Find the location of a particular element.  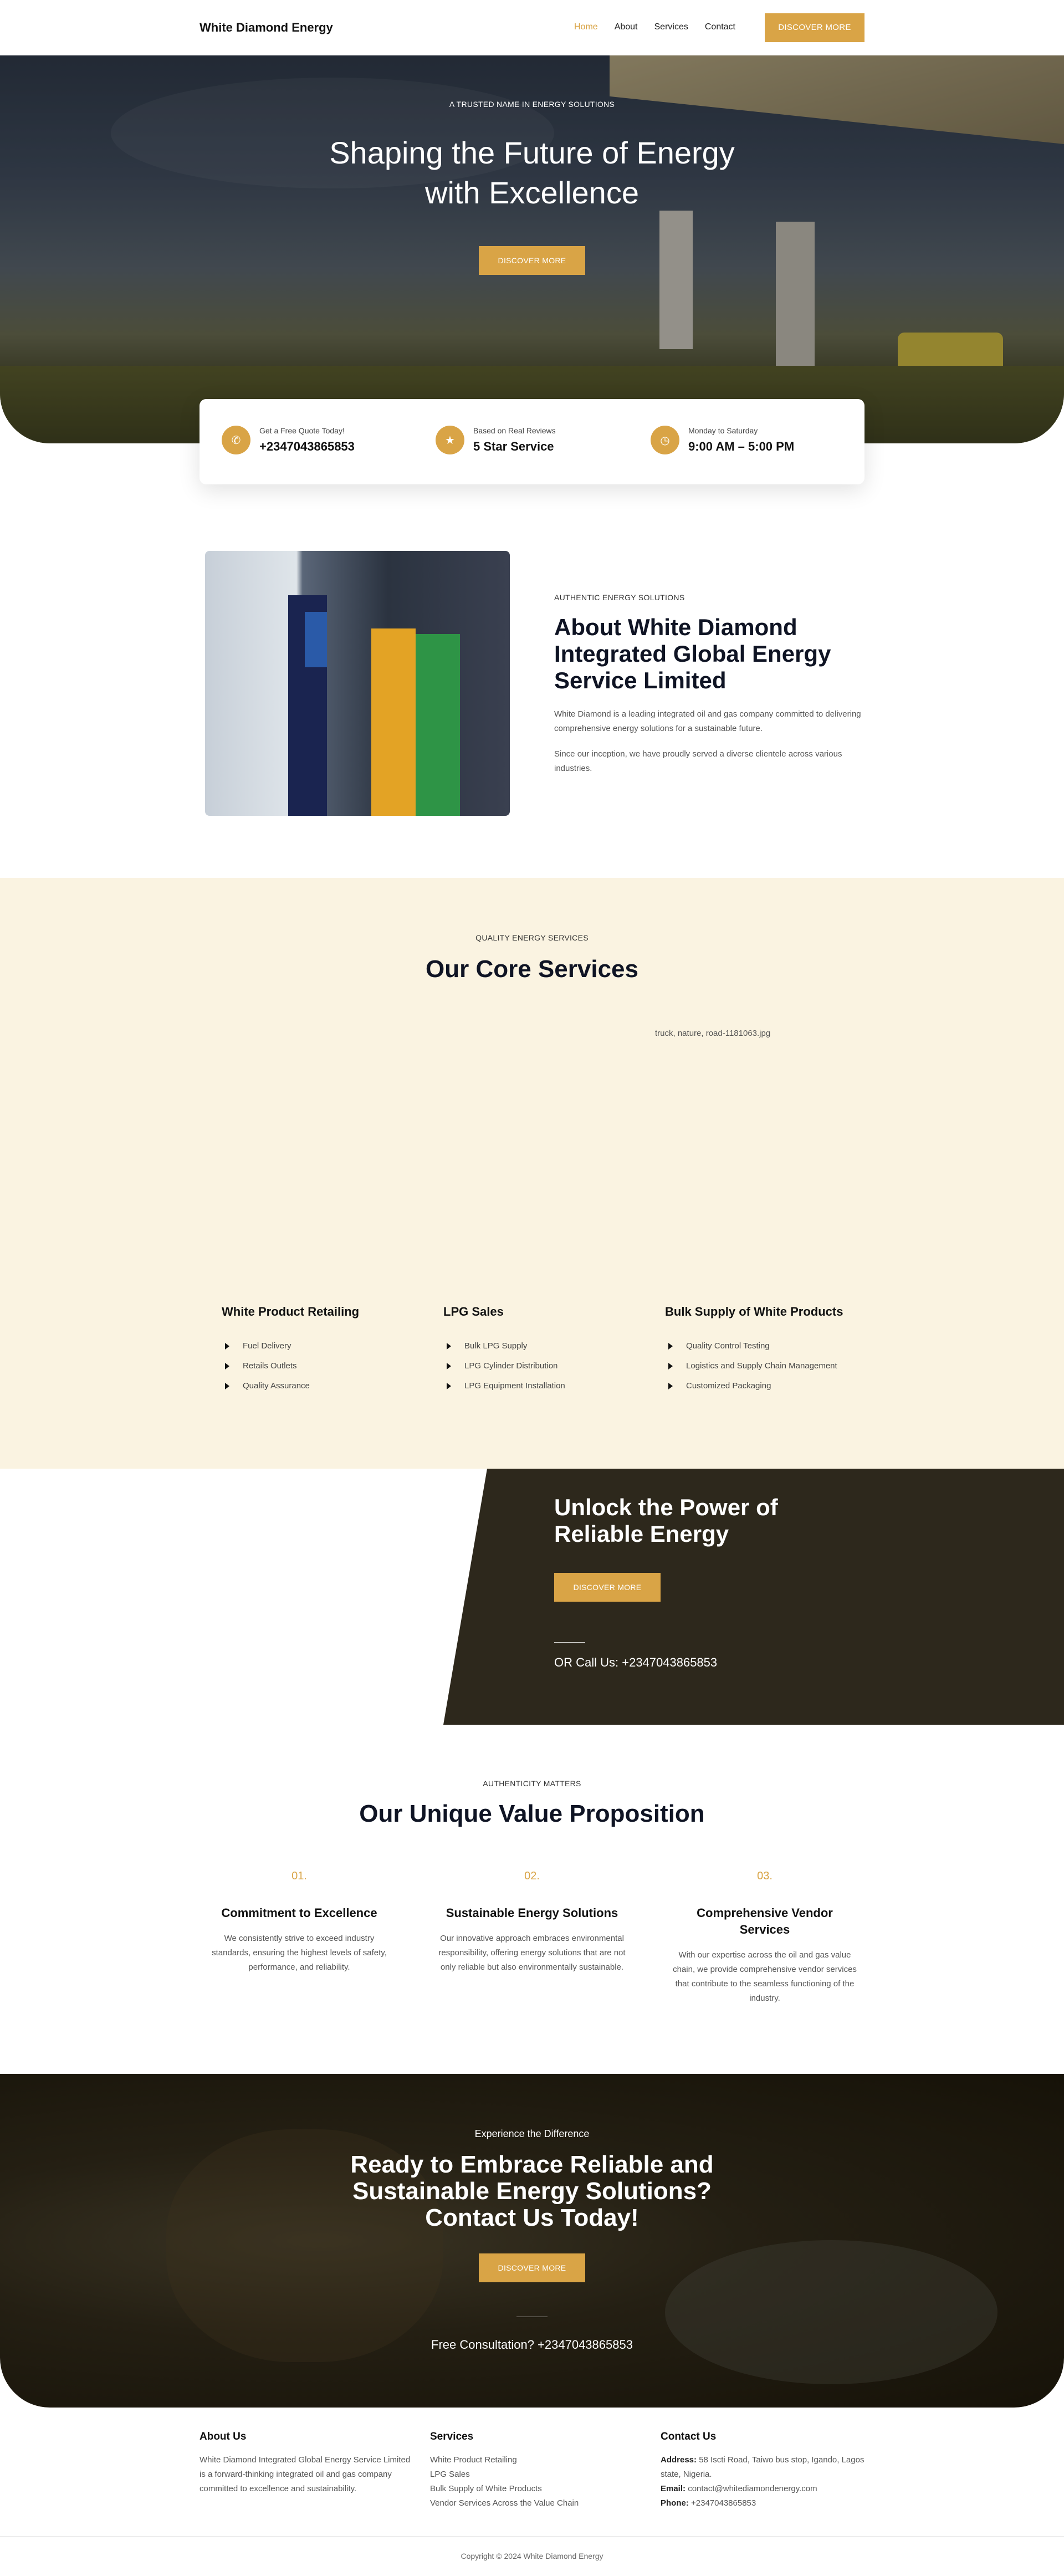

service-item: LPG Cylinder Distribution is located at coordinates (548, 1366).